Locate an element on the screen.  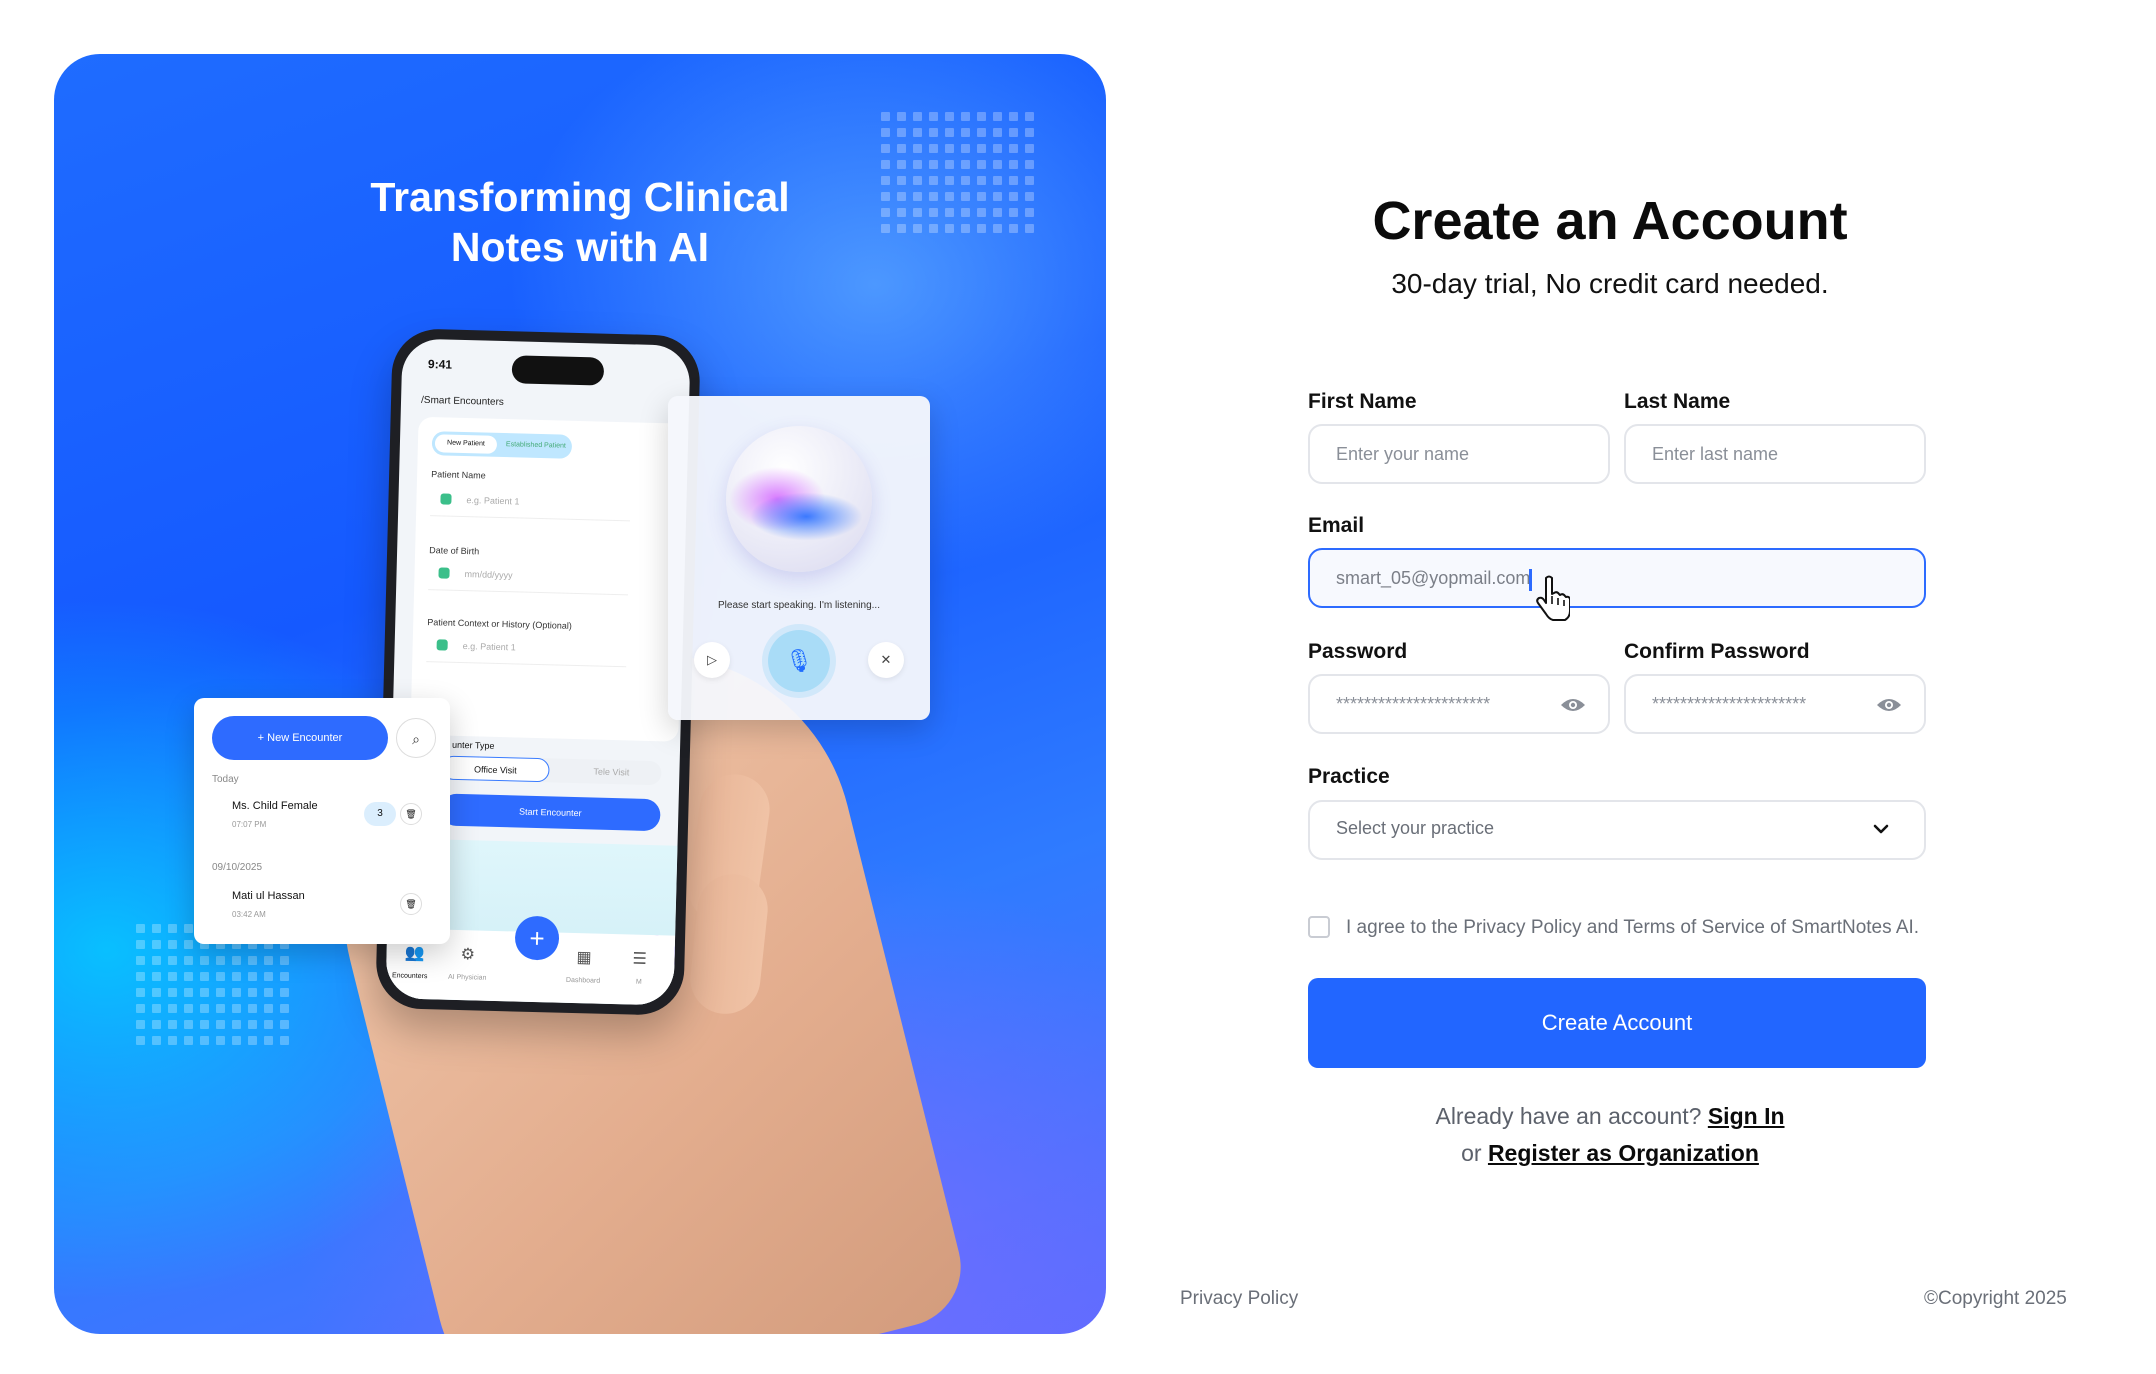
notes-icon is located at coordinates (442, 645).